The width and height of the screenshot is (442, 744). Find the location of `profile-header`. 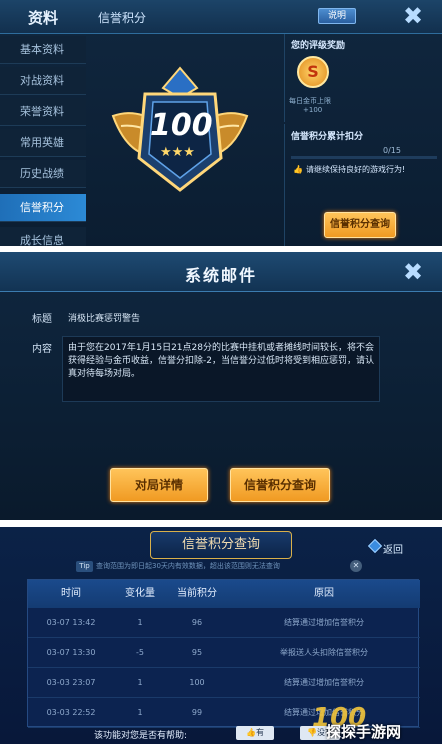

profile-header is located at coordinates (221, 17).